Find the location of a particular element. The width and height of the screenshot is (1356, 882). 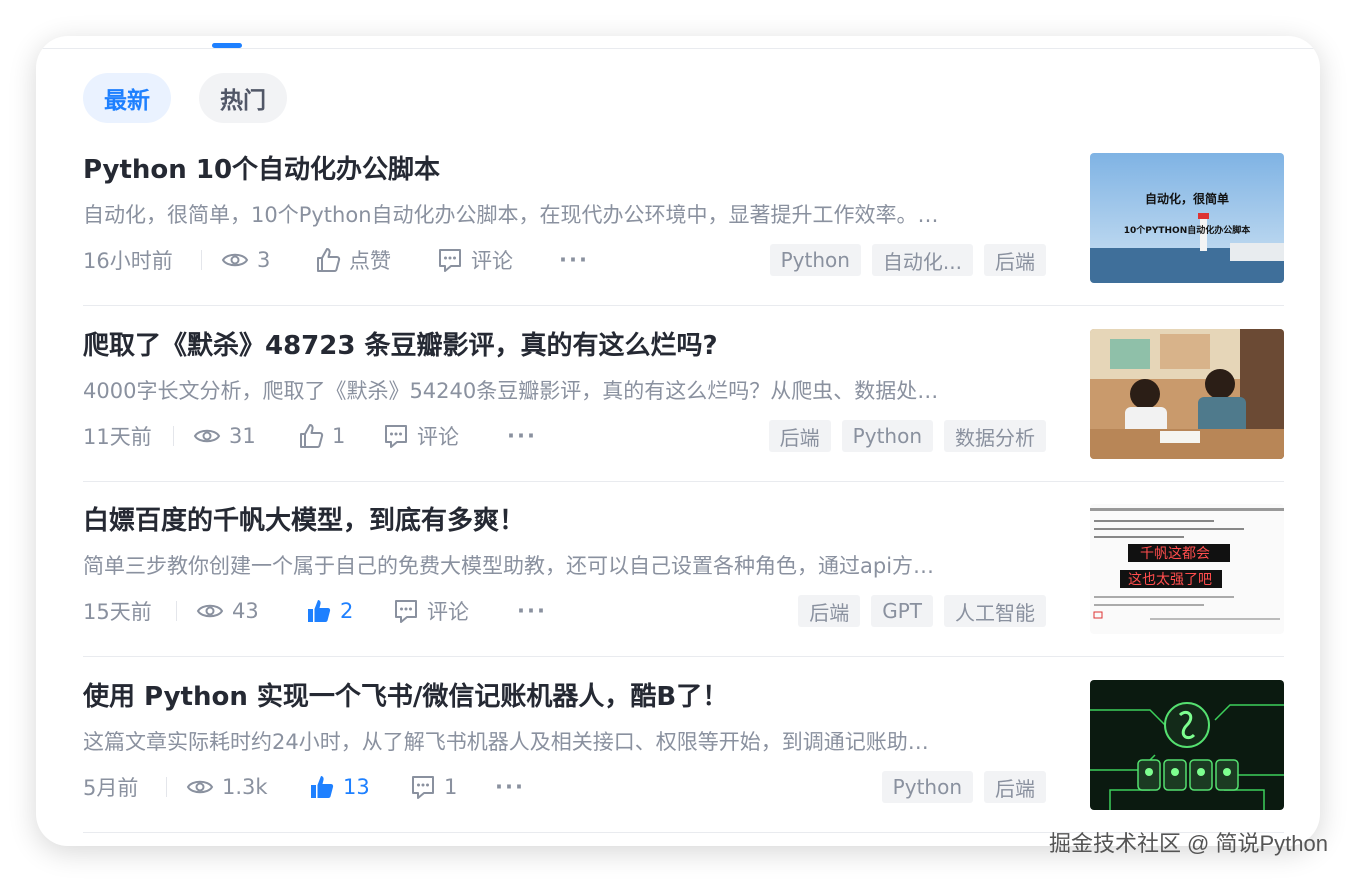

publish-time: 5月前 is located at coordinates (111, 788).